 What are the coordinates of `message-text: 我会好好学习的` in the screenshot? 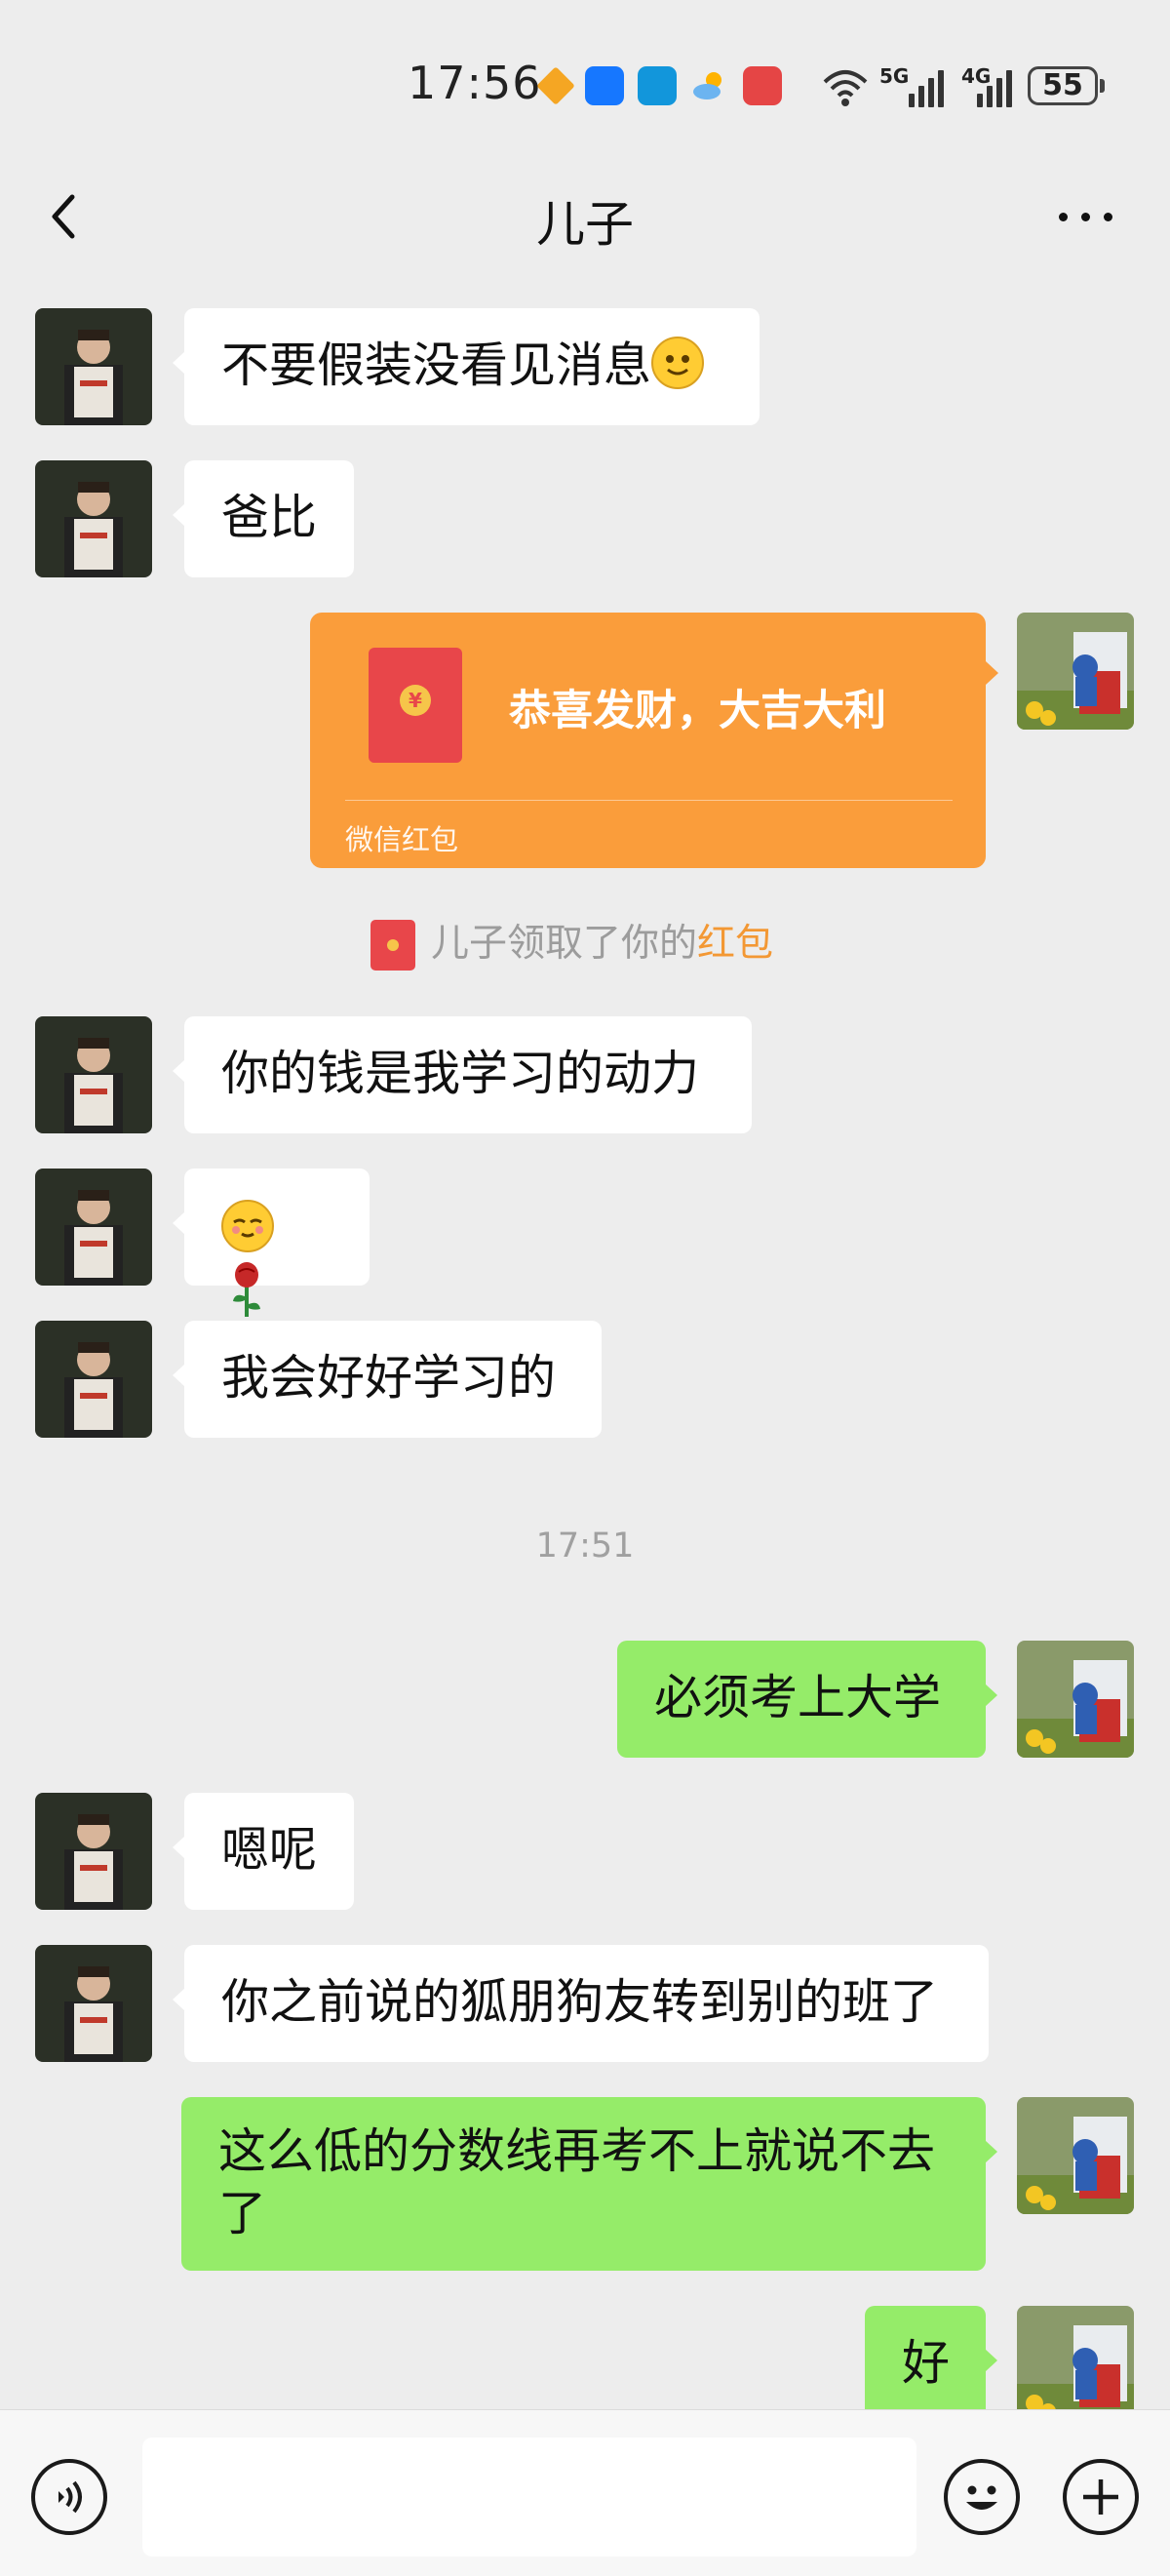 It's located at (389, 1378).